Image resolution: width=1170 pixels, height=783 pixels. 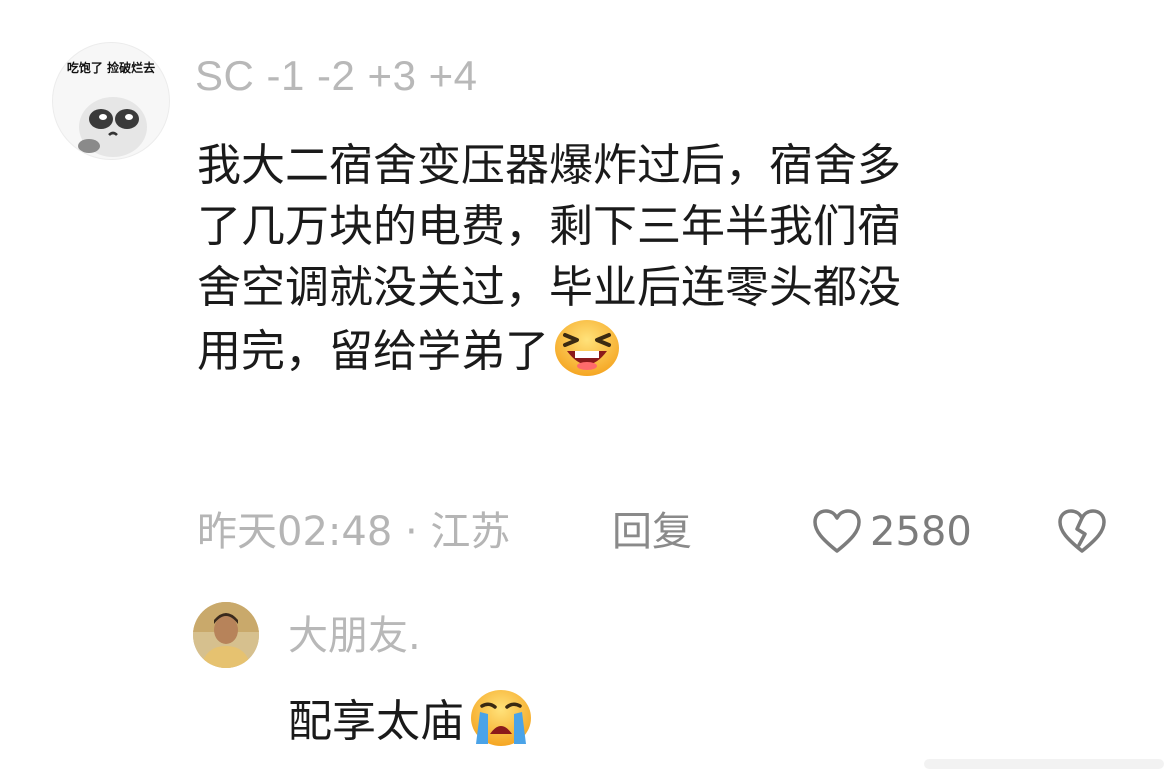 I want to click on comment-meta-row: 昨天02:48 · 江苏 回复 2580, so click(x=657, y=532).